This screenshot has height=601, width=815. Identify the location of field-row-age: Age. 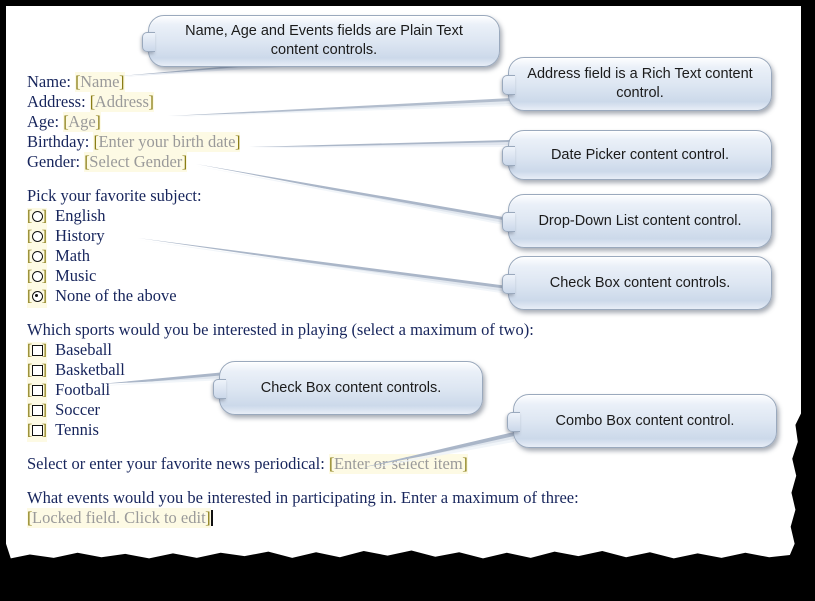
(337, 122).